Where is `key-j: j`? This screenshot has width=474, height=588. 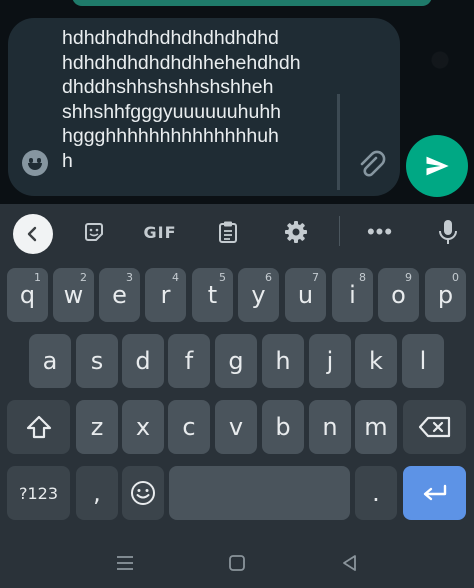
key-j: j is located at coordinates (330, 361).